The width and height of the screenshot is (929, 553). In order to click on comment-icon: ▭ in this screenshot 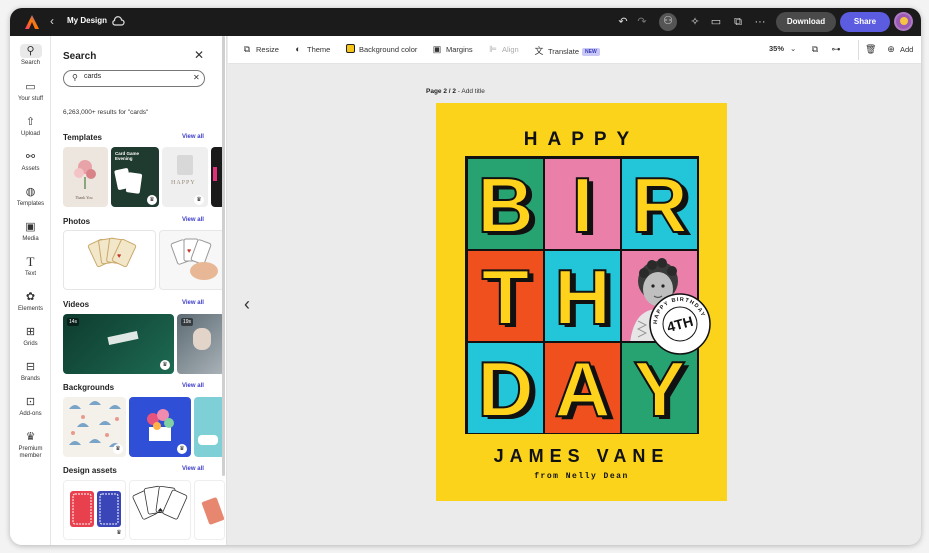, I will do `click(716, 22)`.